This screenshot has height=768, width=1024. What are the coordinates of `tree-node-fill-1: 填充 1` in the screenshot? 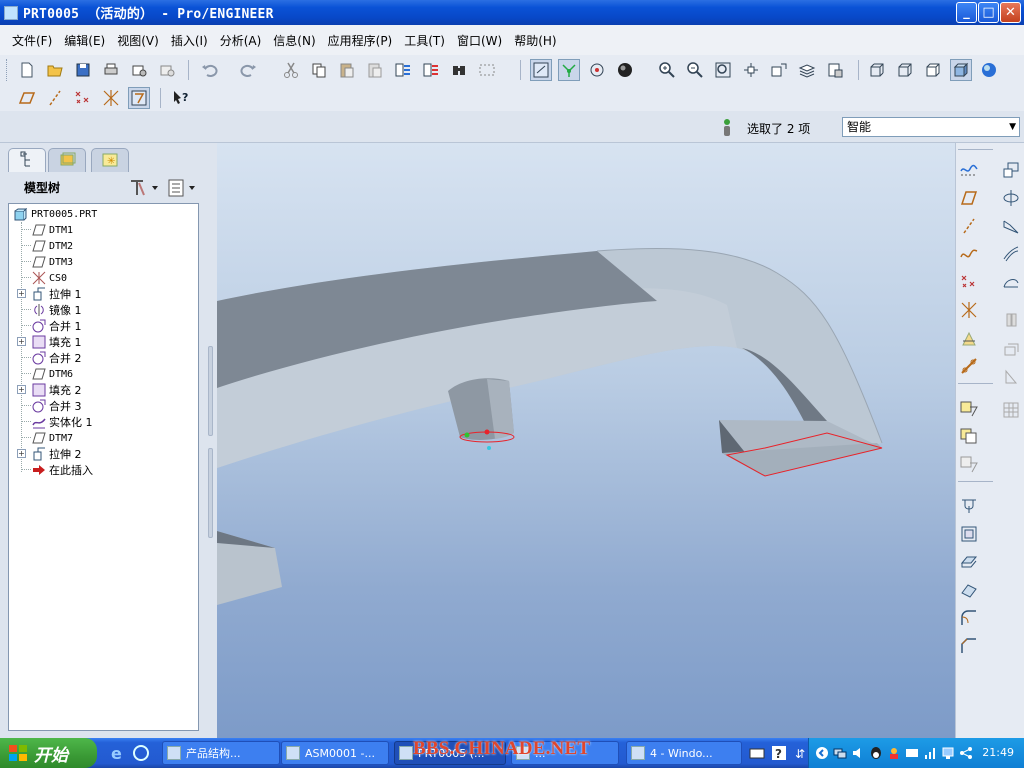 It's located at (56, 342).